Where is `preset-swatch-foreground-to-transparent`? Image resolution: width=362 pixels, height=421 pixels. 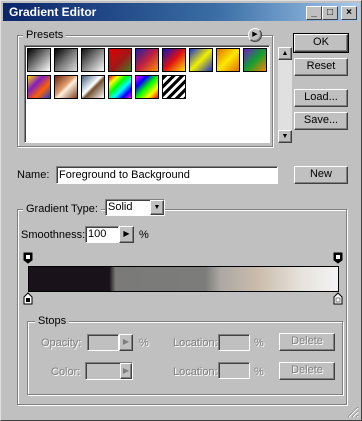 preset-swatch-foreground-to-transparent is located at coordinates (66, 60).